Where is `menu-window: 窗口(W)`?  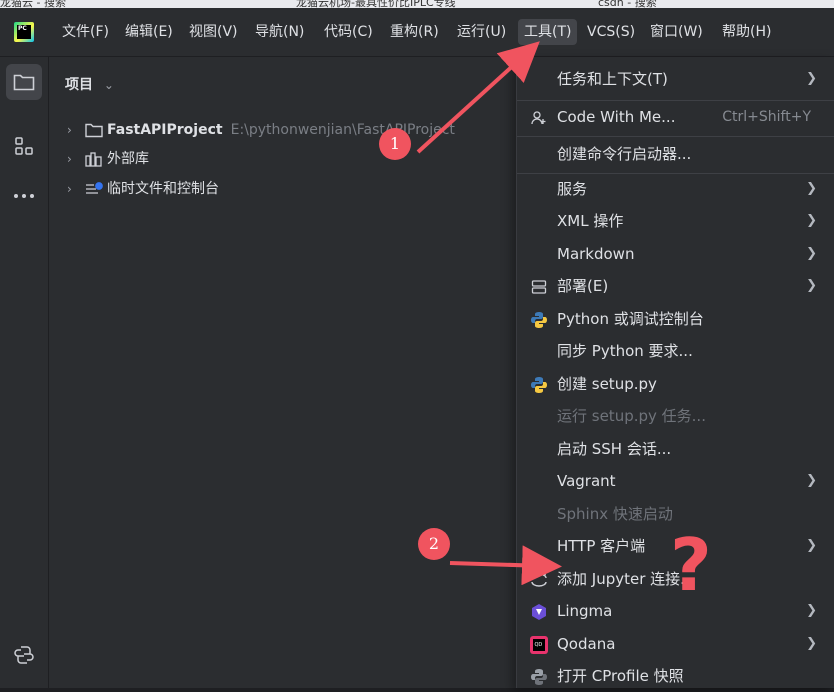
menu-window: 窗口(W) is located at coordinates (676, 32).